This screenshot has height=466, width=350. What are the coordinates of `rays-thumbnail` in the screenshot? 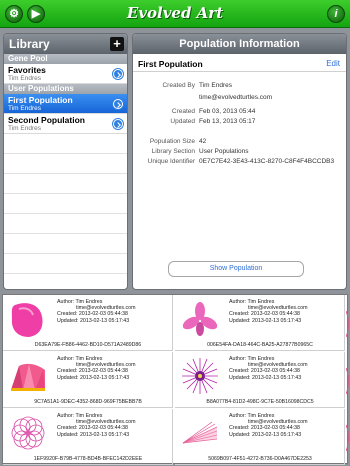 It's located at (200, 432).